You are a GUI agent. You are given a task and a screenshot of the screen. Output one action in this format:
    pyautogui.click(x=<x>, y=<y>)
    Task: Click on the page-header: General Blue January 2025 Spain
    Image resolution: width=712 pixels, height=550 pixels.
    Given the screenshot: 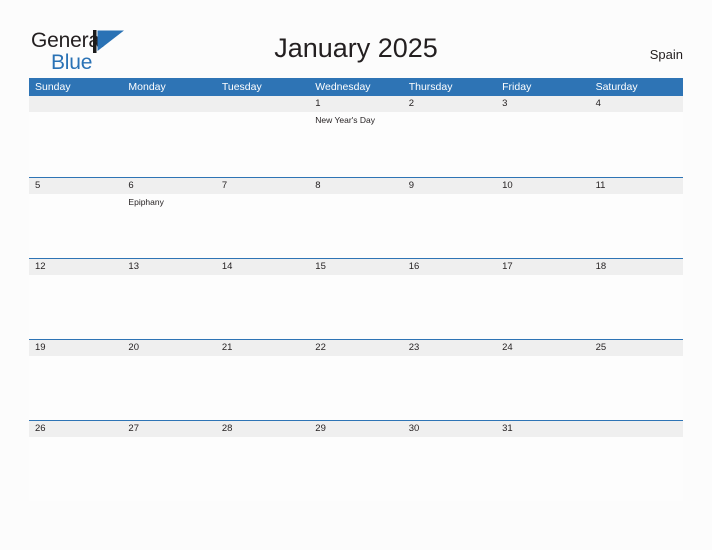 What is the action you would take?
    pyautogui.click(x=356, y=38)
    